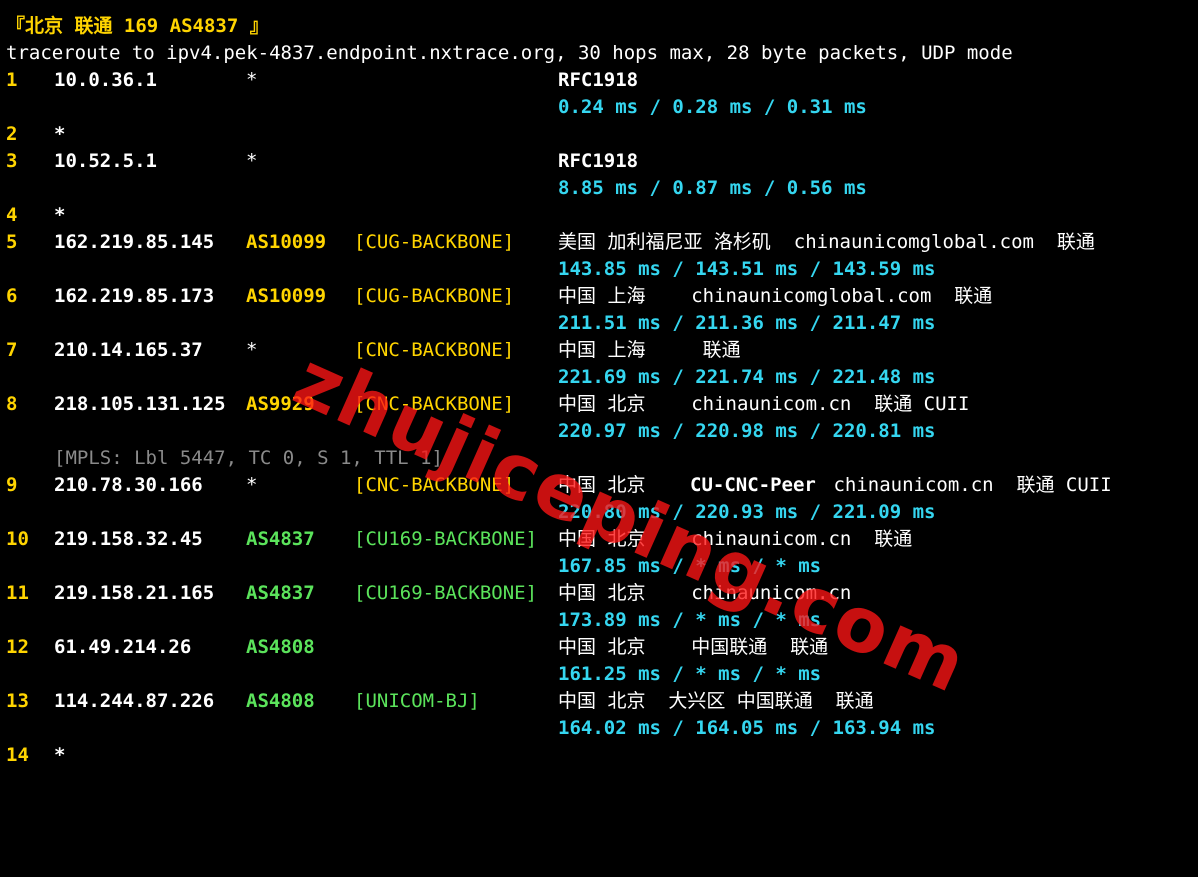  What do you see at coordinates (128, 539) in the screenshot?
I see `hop-ip: 219.158.32.45` at bounding box center [128, 539].